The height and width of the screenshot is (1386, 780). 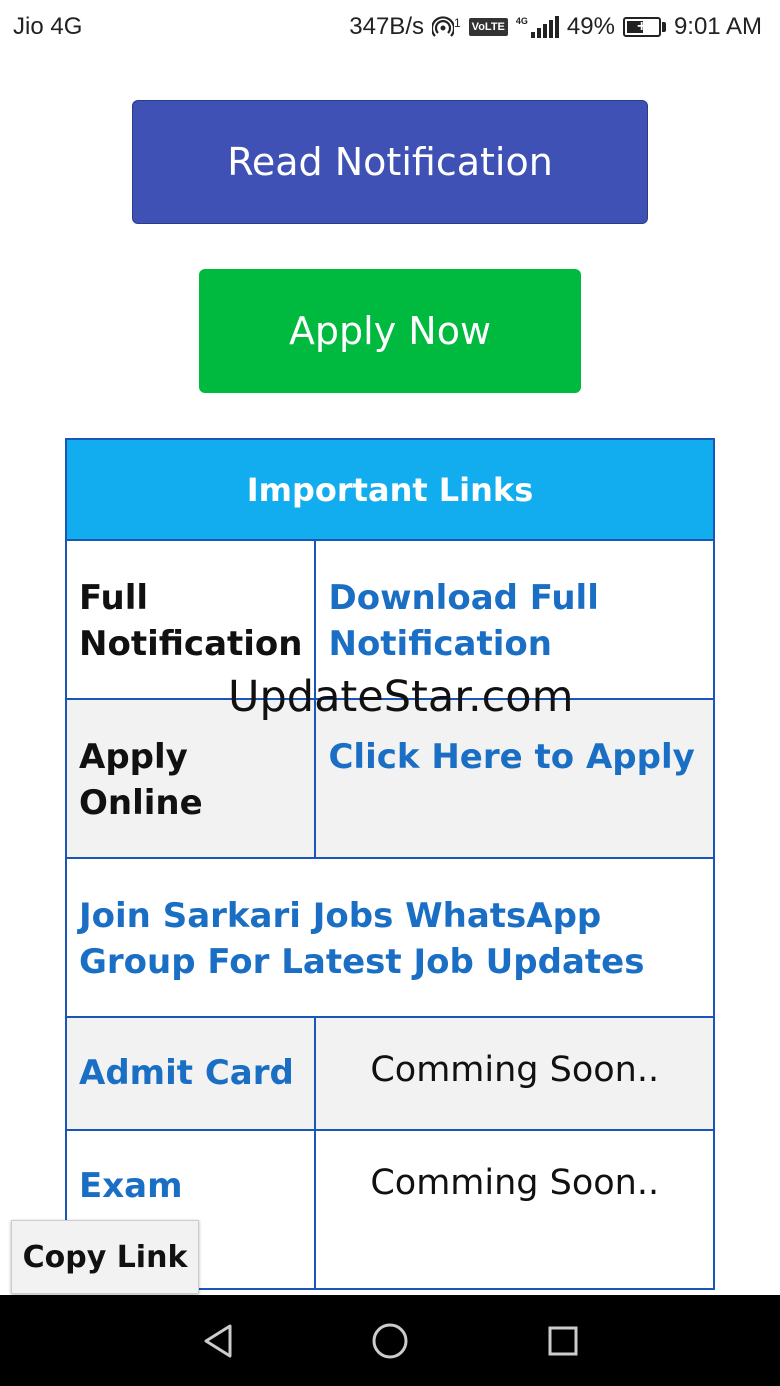 What do you see at coordinates (390, 162) in the screenshot?
I see `read-notification-button: Read Notification` at bounding box center [390, 162].